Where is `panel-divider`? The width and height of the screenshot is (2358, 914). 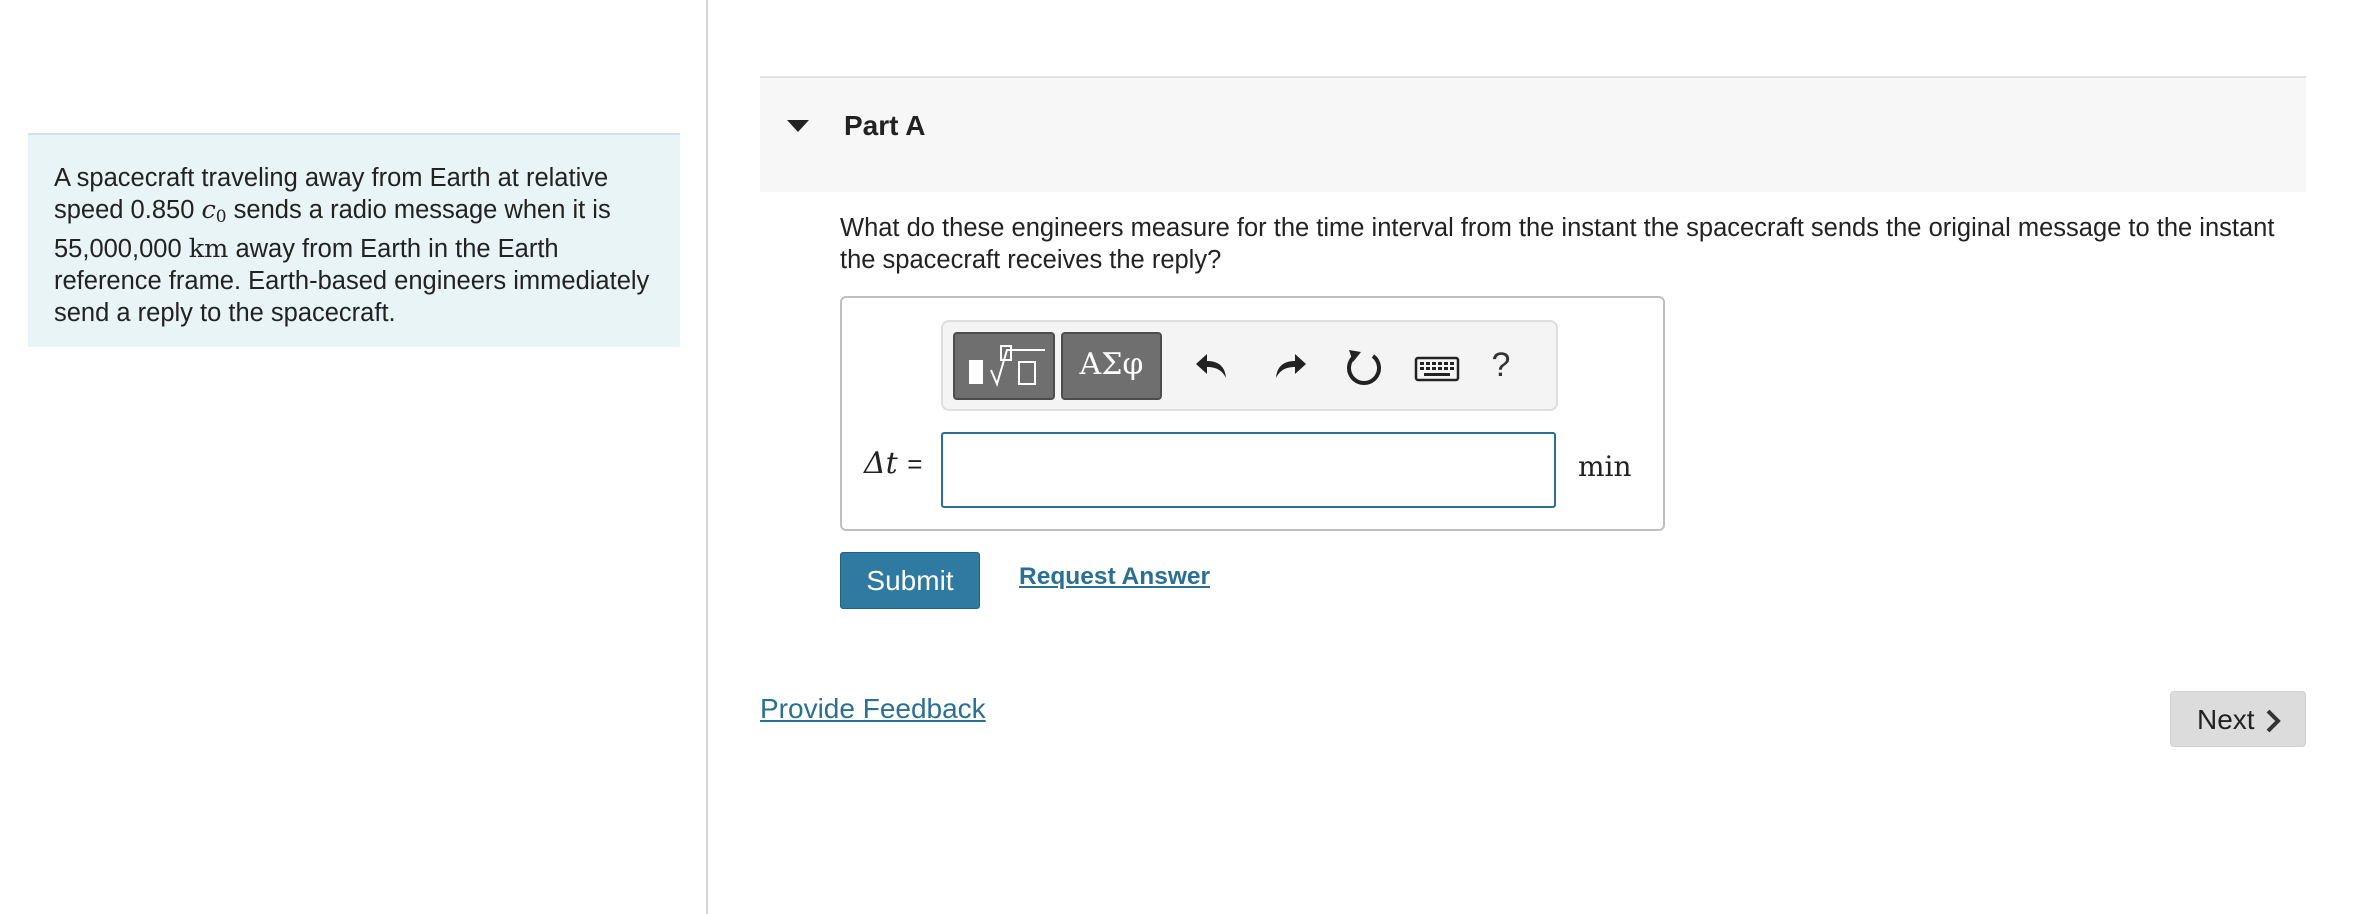
panel-divider is located at coordinates (707, 457).